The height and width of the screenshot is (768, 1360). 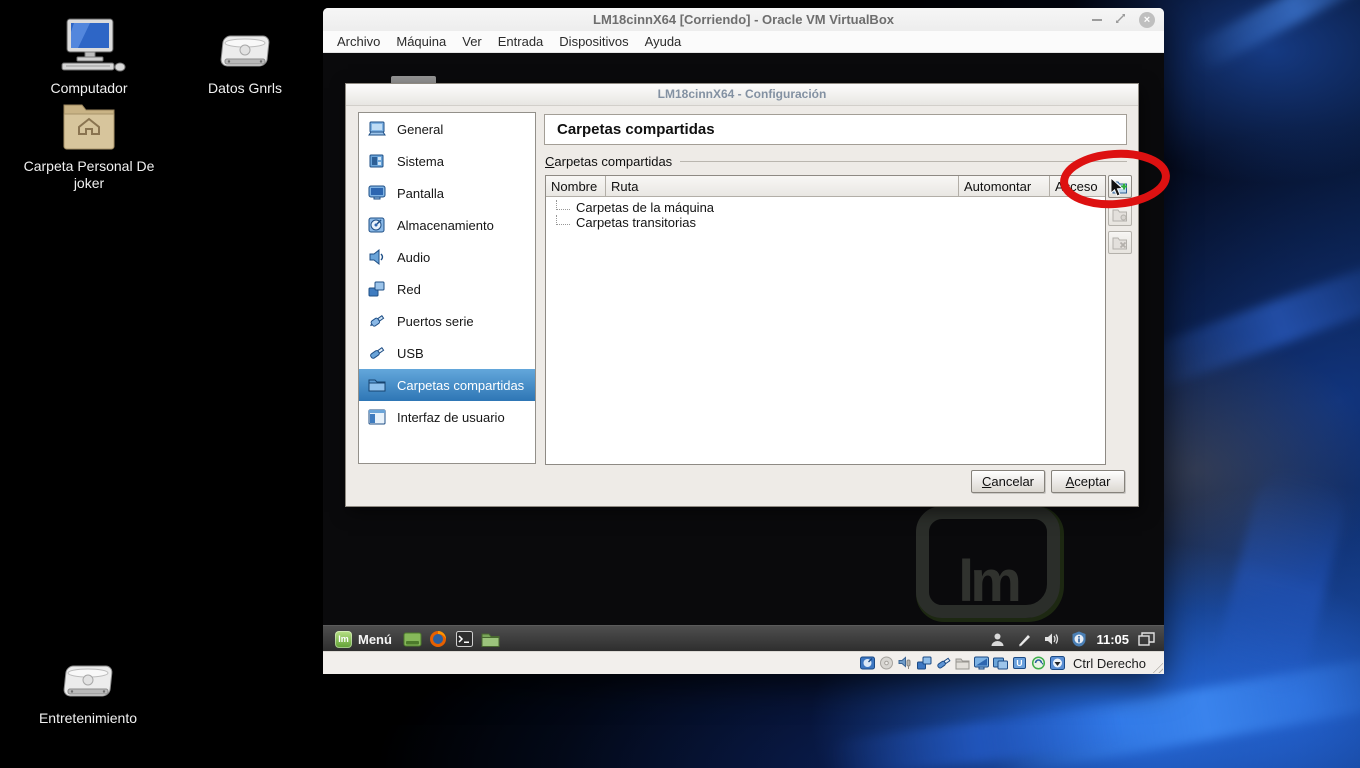 What do you see at coordinates (1156, 666) in the screenshot?
I see `resize-grip` at bounding box center [1156, 666].